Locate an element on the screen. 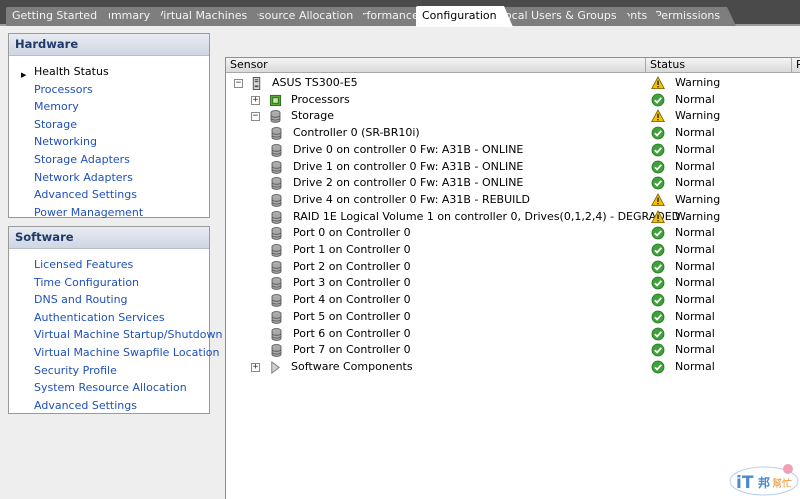 The height and width of the screenshot is (499, 800). software-item-system-resource-allocation: System Resource Allocation is located at coordinates (109, 388).